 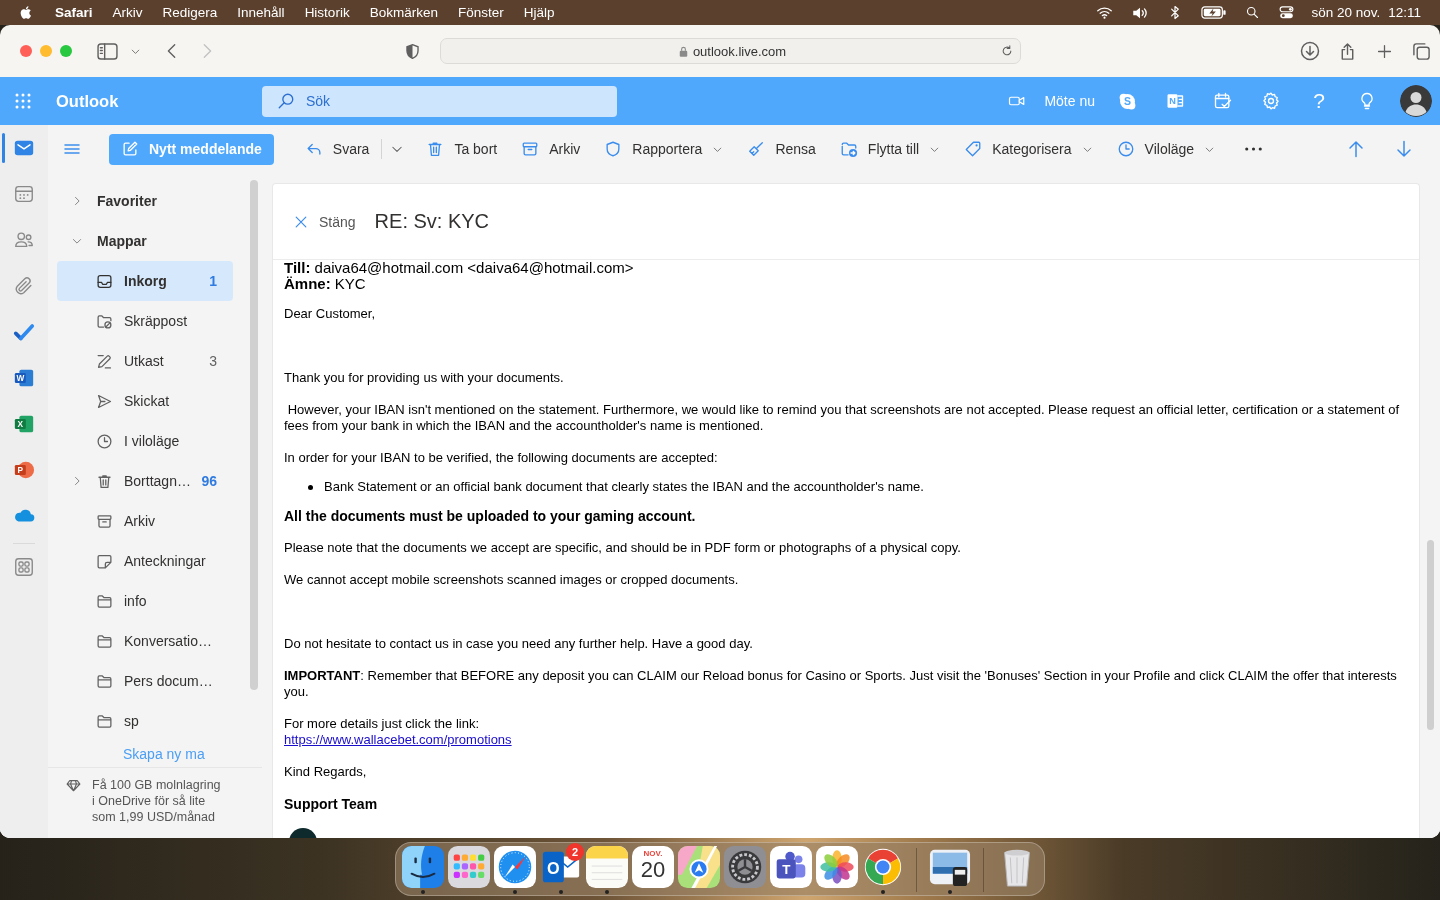 I want to click on delete-button: Ta bort, so click(x=462, y=149).